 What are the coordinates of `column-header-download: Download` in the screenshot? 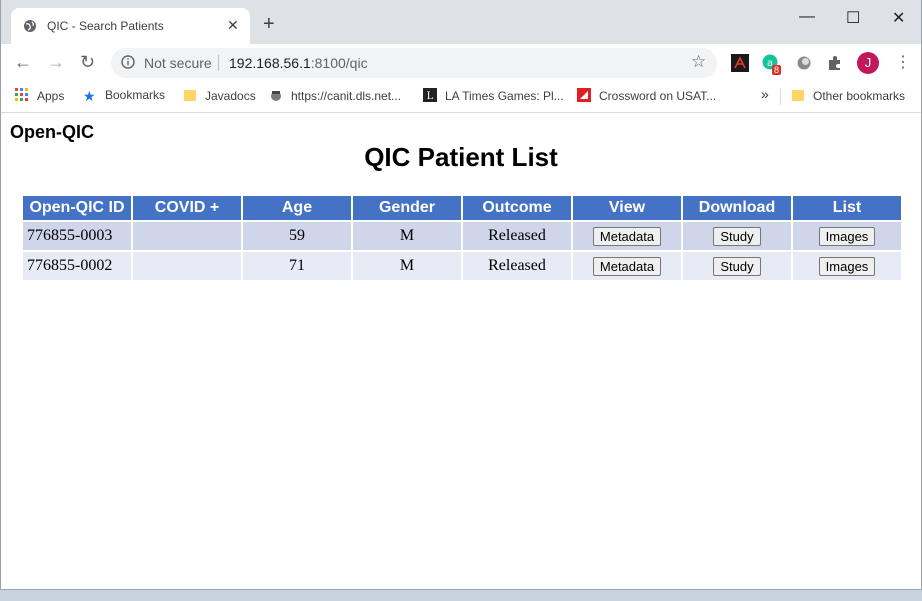 It's located at (737, 208).